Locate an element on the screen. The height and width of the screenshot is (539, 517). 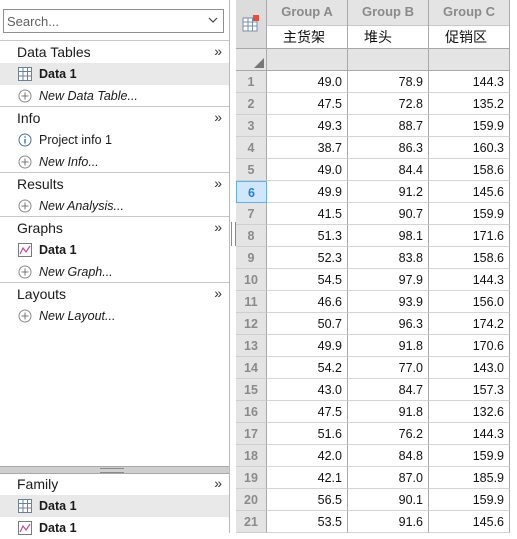
table-cell: 156.0 is located at coordinates (469, 302).